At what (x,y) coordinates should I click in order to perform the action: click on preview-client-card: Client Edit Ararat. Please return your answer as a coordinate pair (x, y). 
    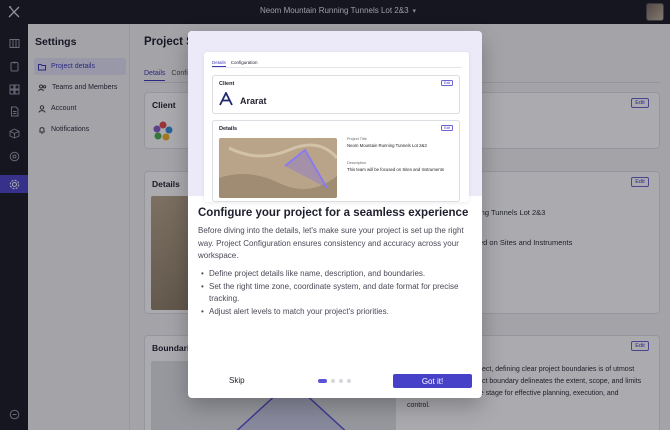
    Looking at the image, I should click on (336, 94).